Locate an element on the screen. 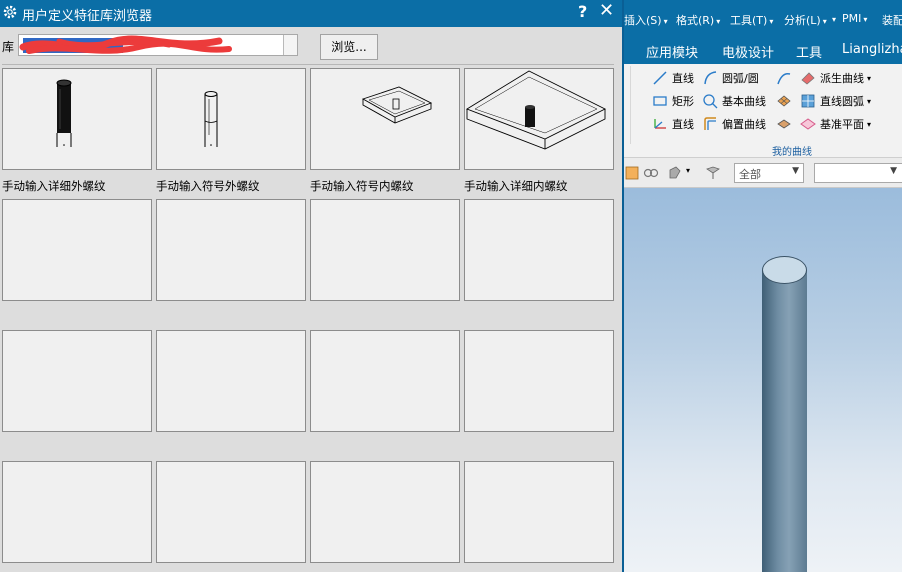  detailed-internal-thread-icon is located at coordinates (536, 110).